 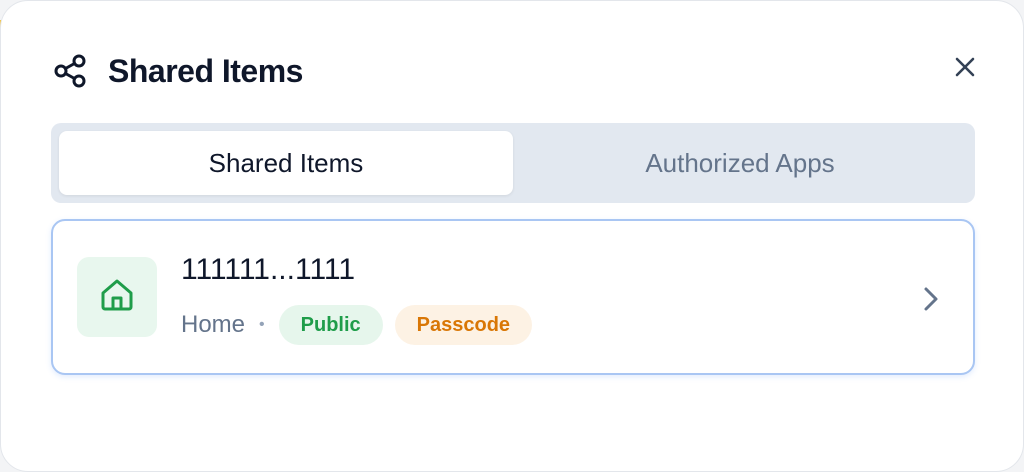 I want to click on share-icon, so click(x=71, y=71).